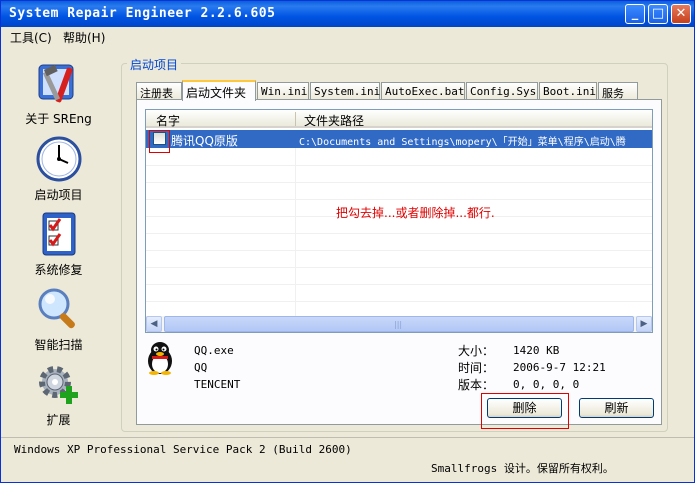 This screenshot has height=483, width=695. What do you see at coordinates (58, 345) in the screenshot?
I see `sidebar-item-label: 智能扫描` at bounding box center [58, 345].